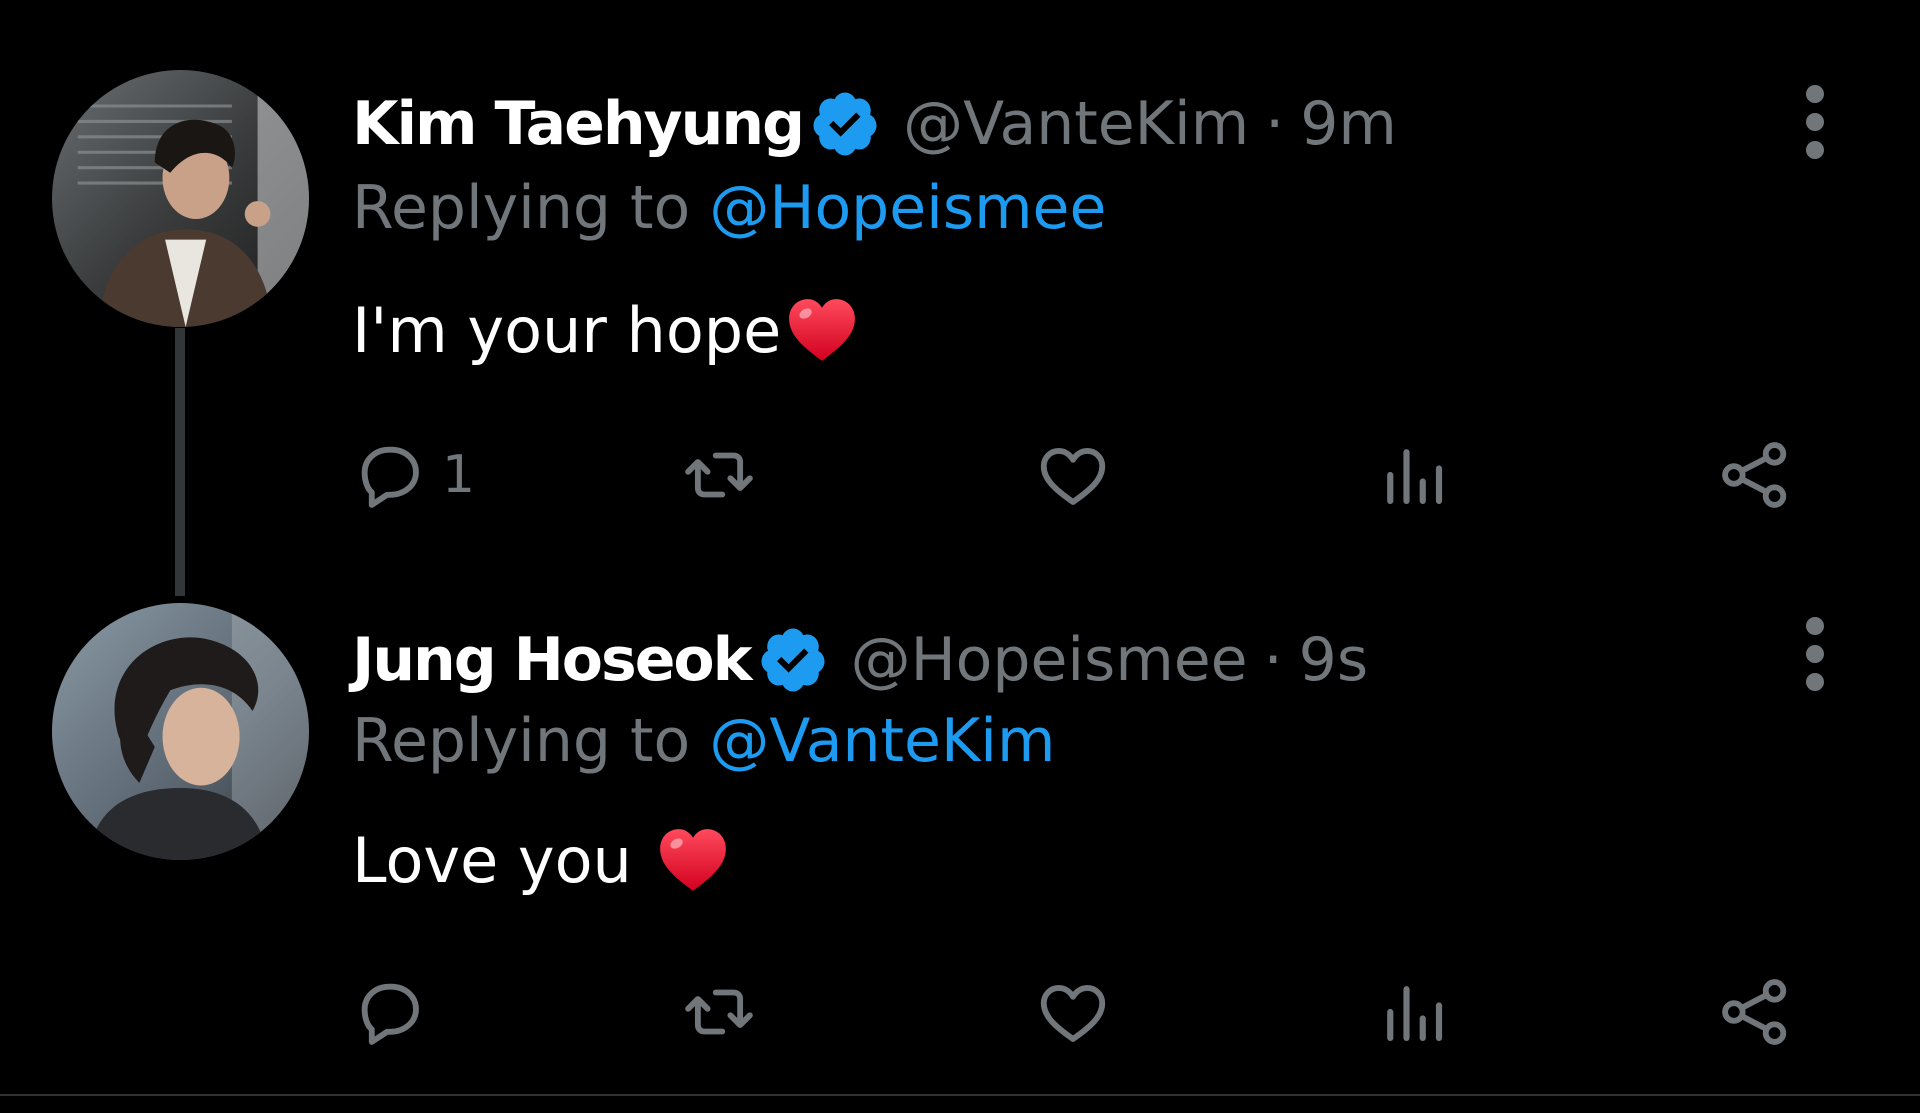 The width and height of the screenshot is (1920, 1113). Describe the element at coordinates (1076, 124) in the screenshot. I see `user-handle: @VanteKim` at that location.